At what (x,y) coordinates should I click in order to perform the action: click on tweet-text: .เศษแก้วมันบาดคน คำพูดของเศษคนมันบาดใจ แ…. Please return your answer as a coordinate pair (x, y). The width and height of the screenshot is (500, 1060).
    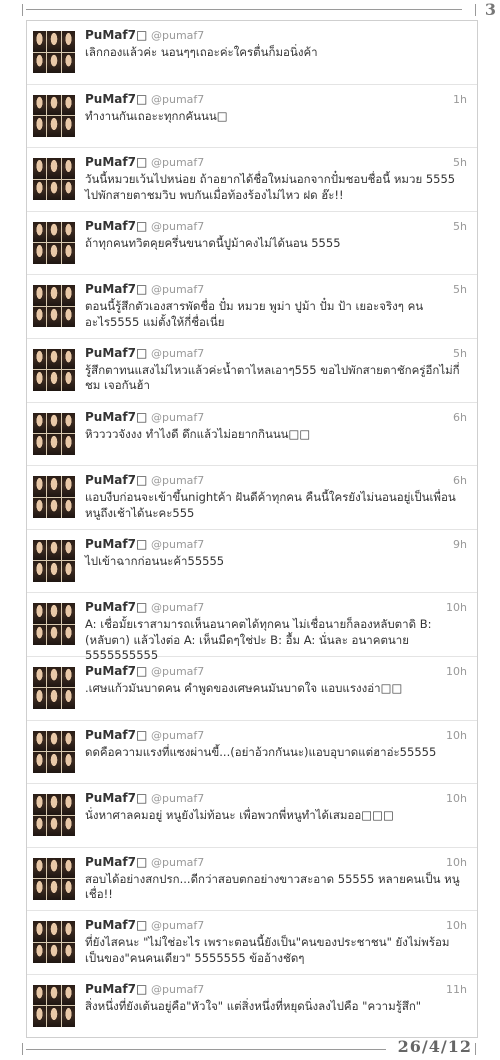
    Looking at the image, I should click on (244, 687).